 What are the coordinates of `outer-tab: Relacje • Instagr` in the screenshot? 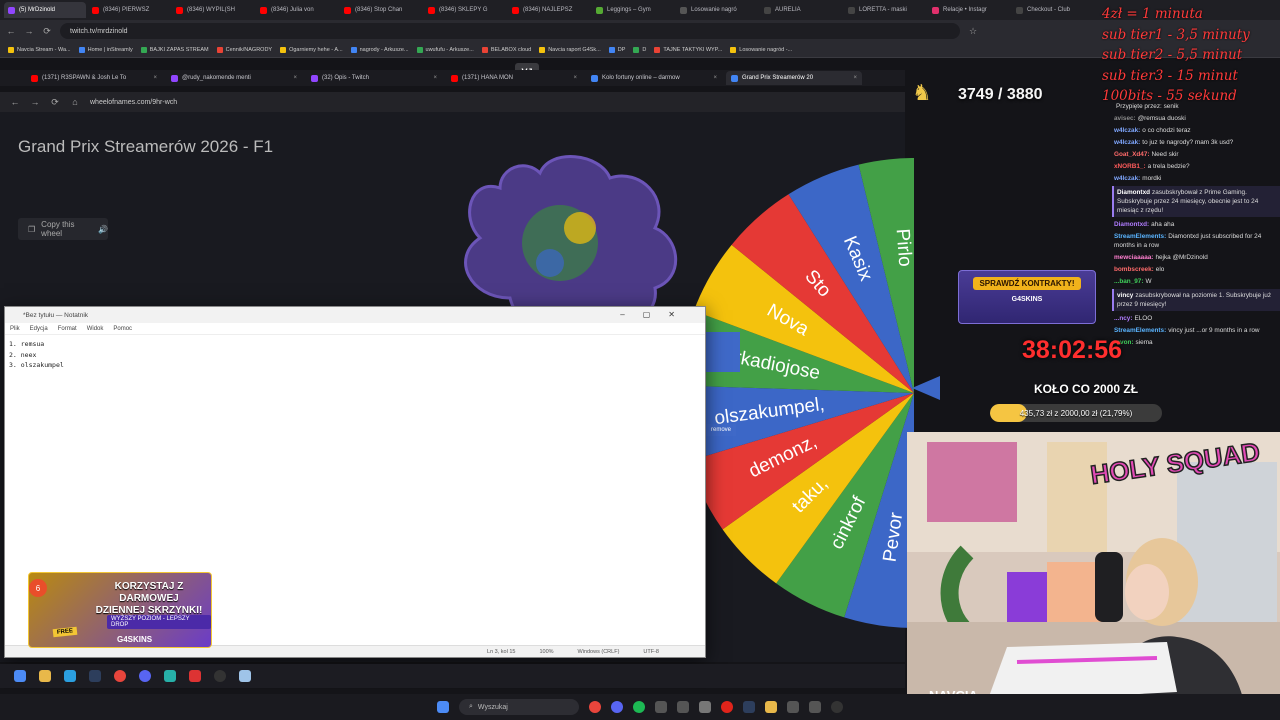 It's located at (969, 10).